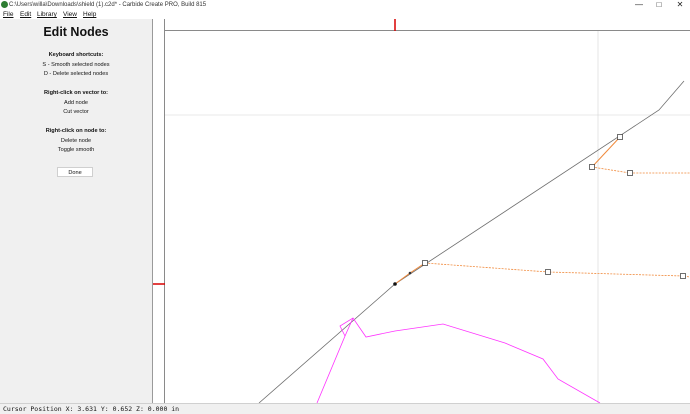 The width and height of the screenshot is (690, 414). What do you see at coordinates (76, 32) in the screenshot?
I see `panel-title: Edit Nodes` at bounding box center [76, 32].